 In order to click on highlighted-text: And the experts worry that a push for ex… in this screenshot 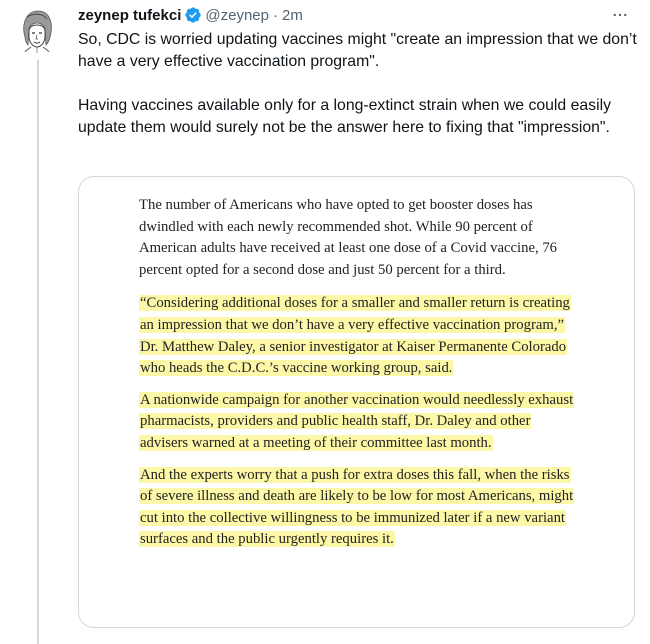, I will do `click(357, 507)`.